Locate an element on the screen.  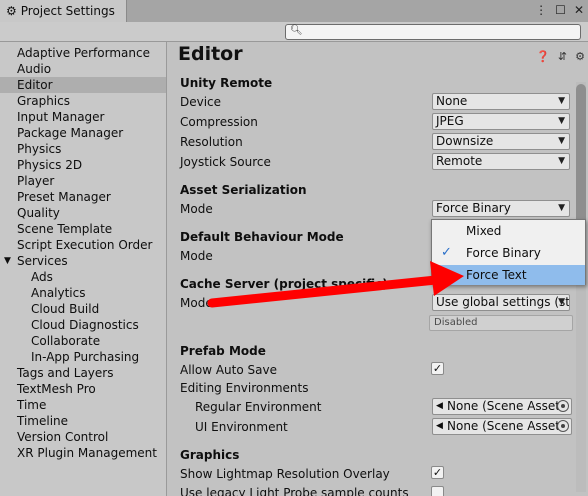
lightmap-overlay-checkbox: ✓ is located at coordinates (437, 472).